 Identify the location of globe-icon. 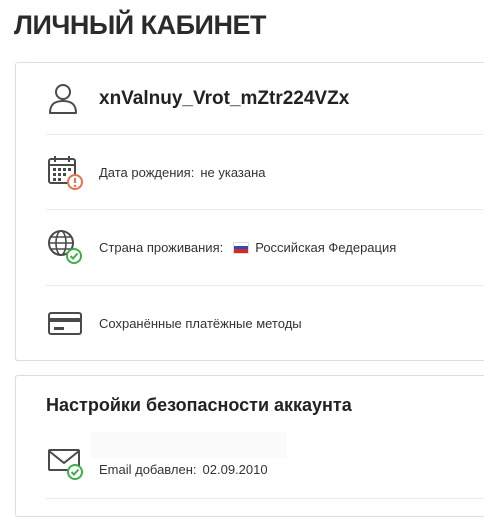
(65, 247).